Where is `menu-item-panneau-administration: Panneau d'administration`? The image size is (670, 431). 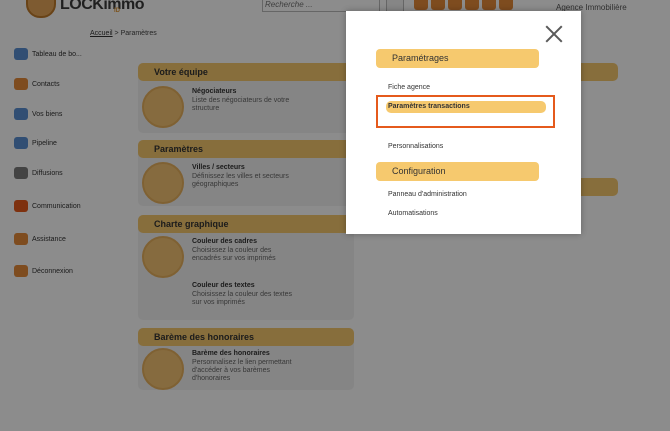
menu-item-panneau-administration: Panneau d'administration is located at coordinates (427, 194).